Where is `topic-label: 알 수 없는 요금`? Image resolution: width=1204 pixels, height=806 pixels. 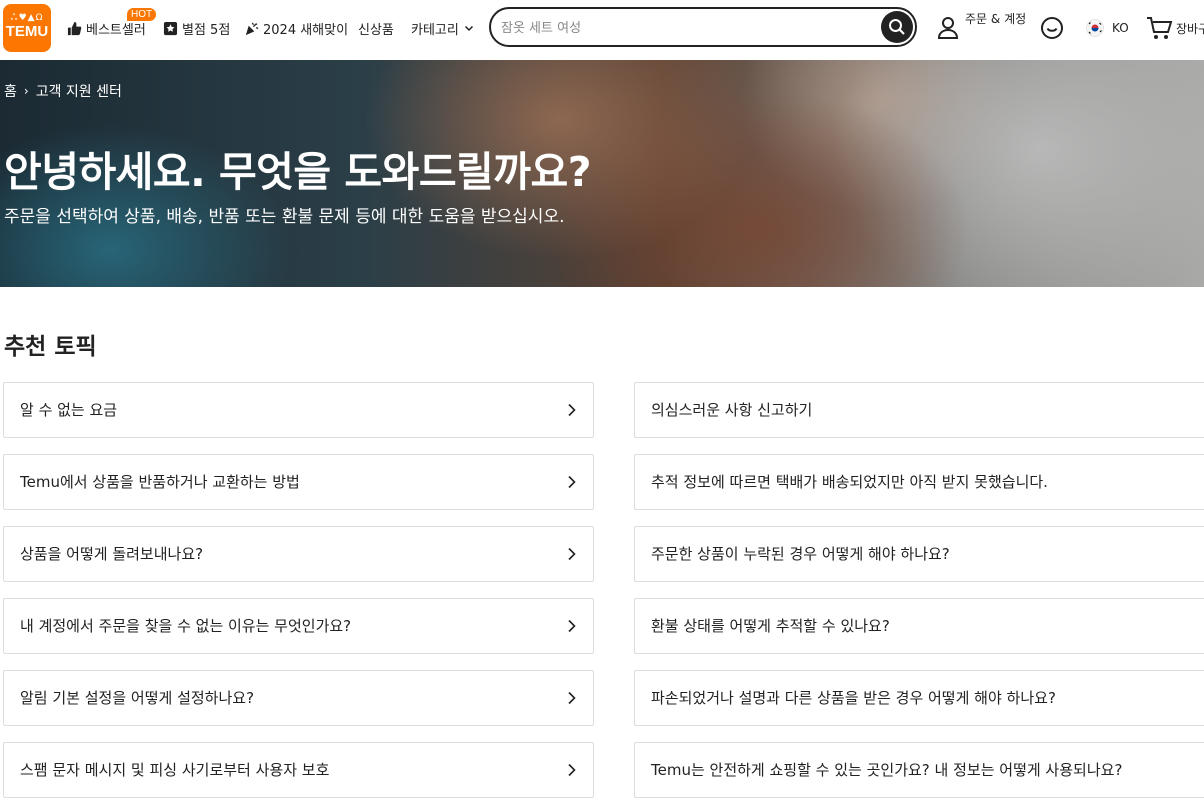 topic-label: 알 수 없는 요금 is located at coordinates (69, 410).